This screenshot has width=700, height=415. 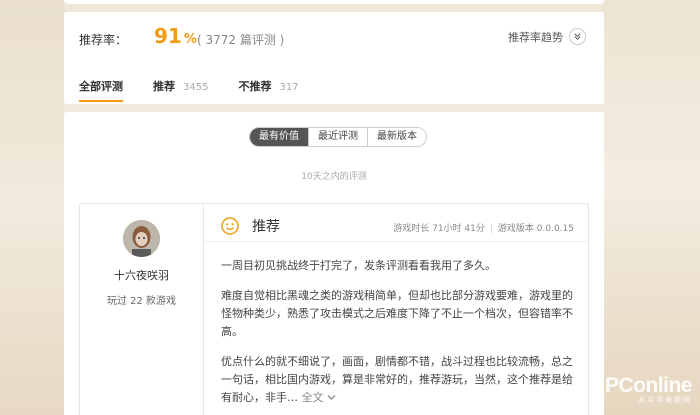 I want to click on reviewer-name: 十六夜咲羽, so click(x=141, y=275).